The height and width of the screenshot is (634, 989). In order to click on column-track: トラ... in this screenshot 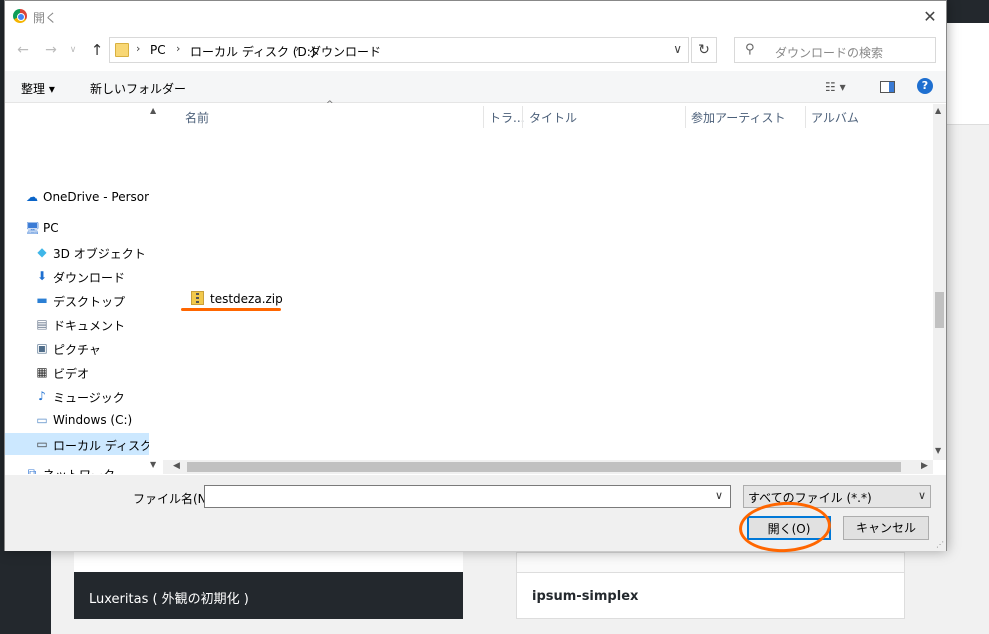, I will do `click(506, 117)`.